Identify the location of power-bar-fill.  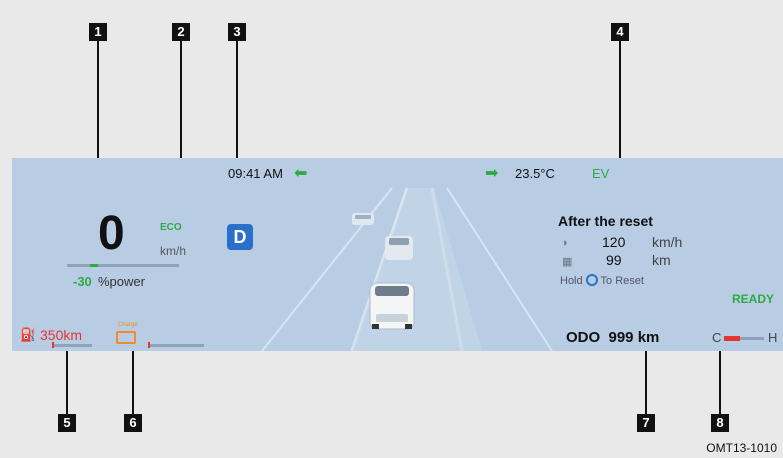
(94, 265).